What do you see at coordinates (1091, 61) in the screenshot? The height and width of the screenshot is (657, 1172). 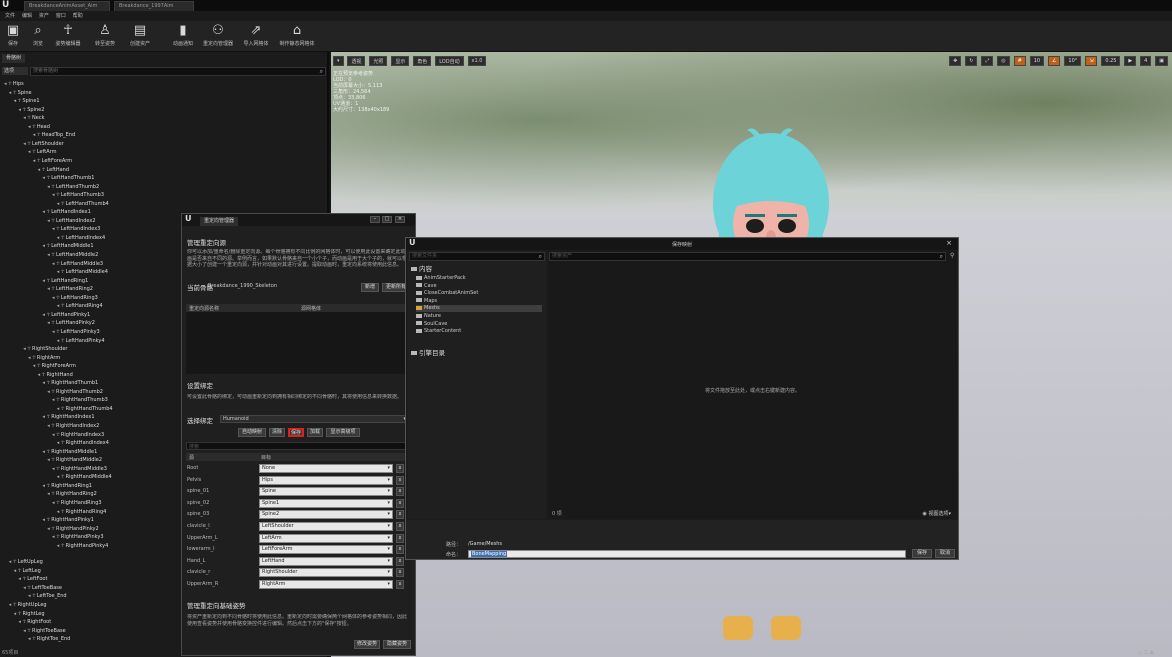 I see `scale-snap-icon: ⇲` at bounding box center [1091, 61].